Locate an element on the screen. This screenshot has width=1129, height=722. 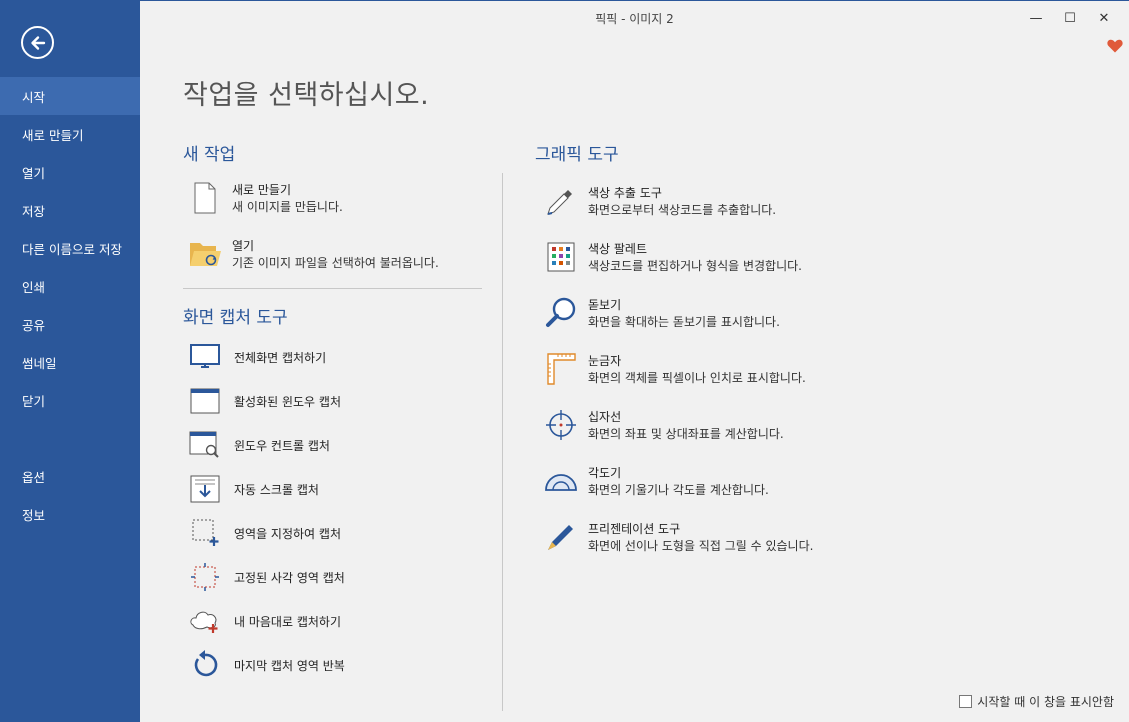
color-palette-desc: 색상코드를 편집하거나 형식을 변경합니다. is located at coordinates (695, 266).